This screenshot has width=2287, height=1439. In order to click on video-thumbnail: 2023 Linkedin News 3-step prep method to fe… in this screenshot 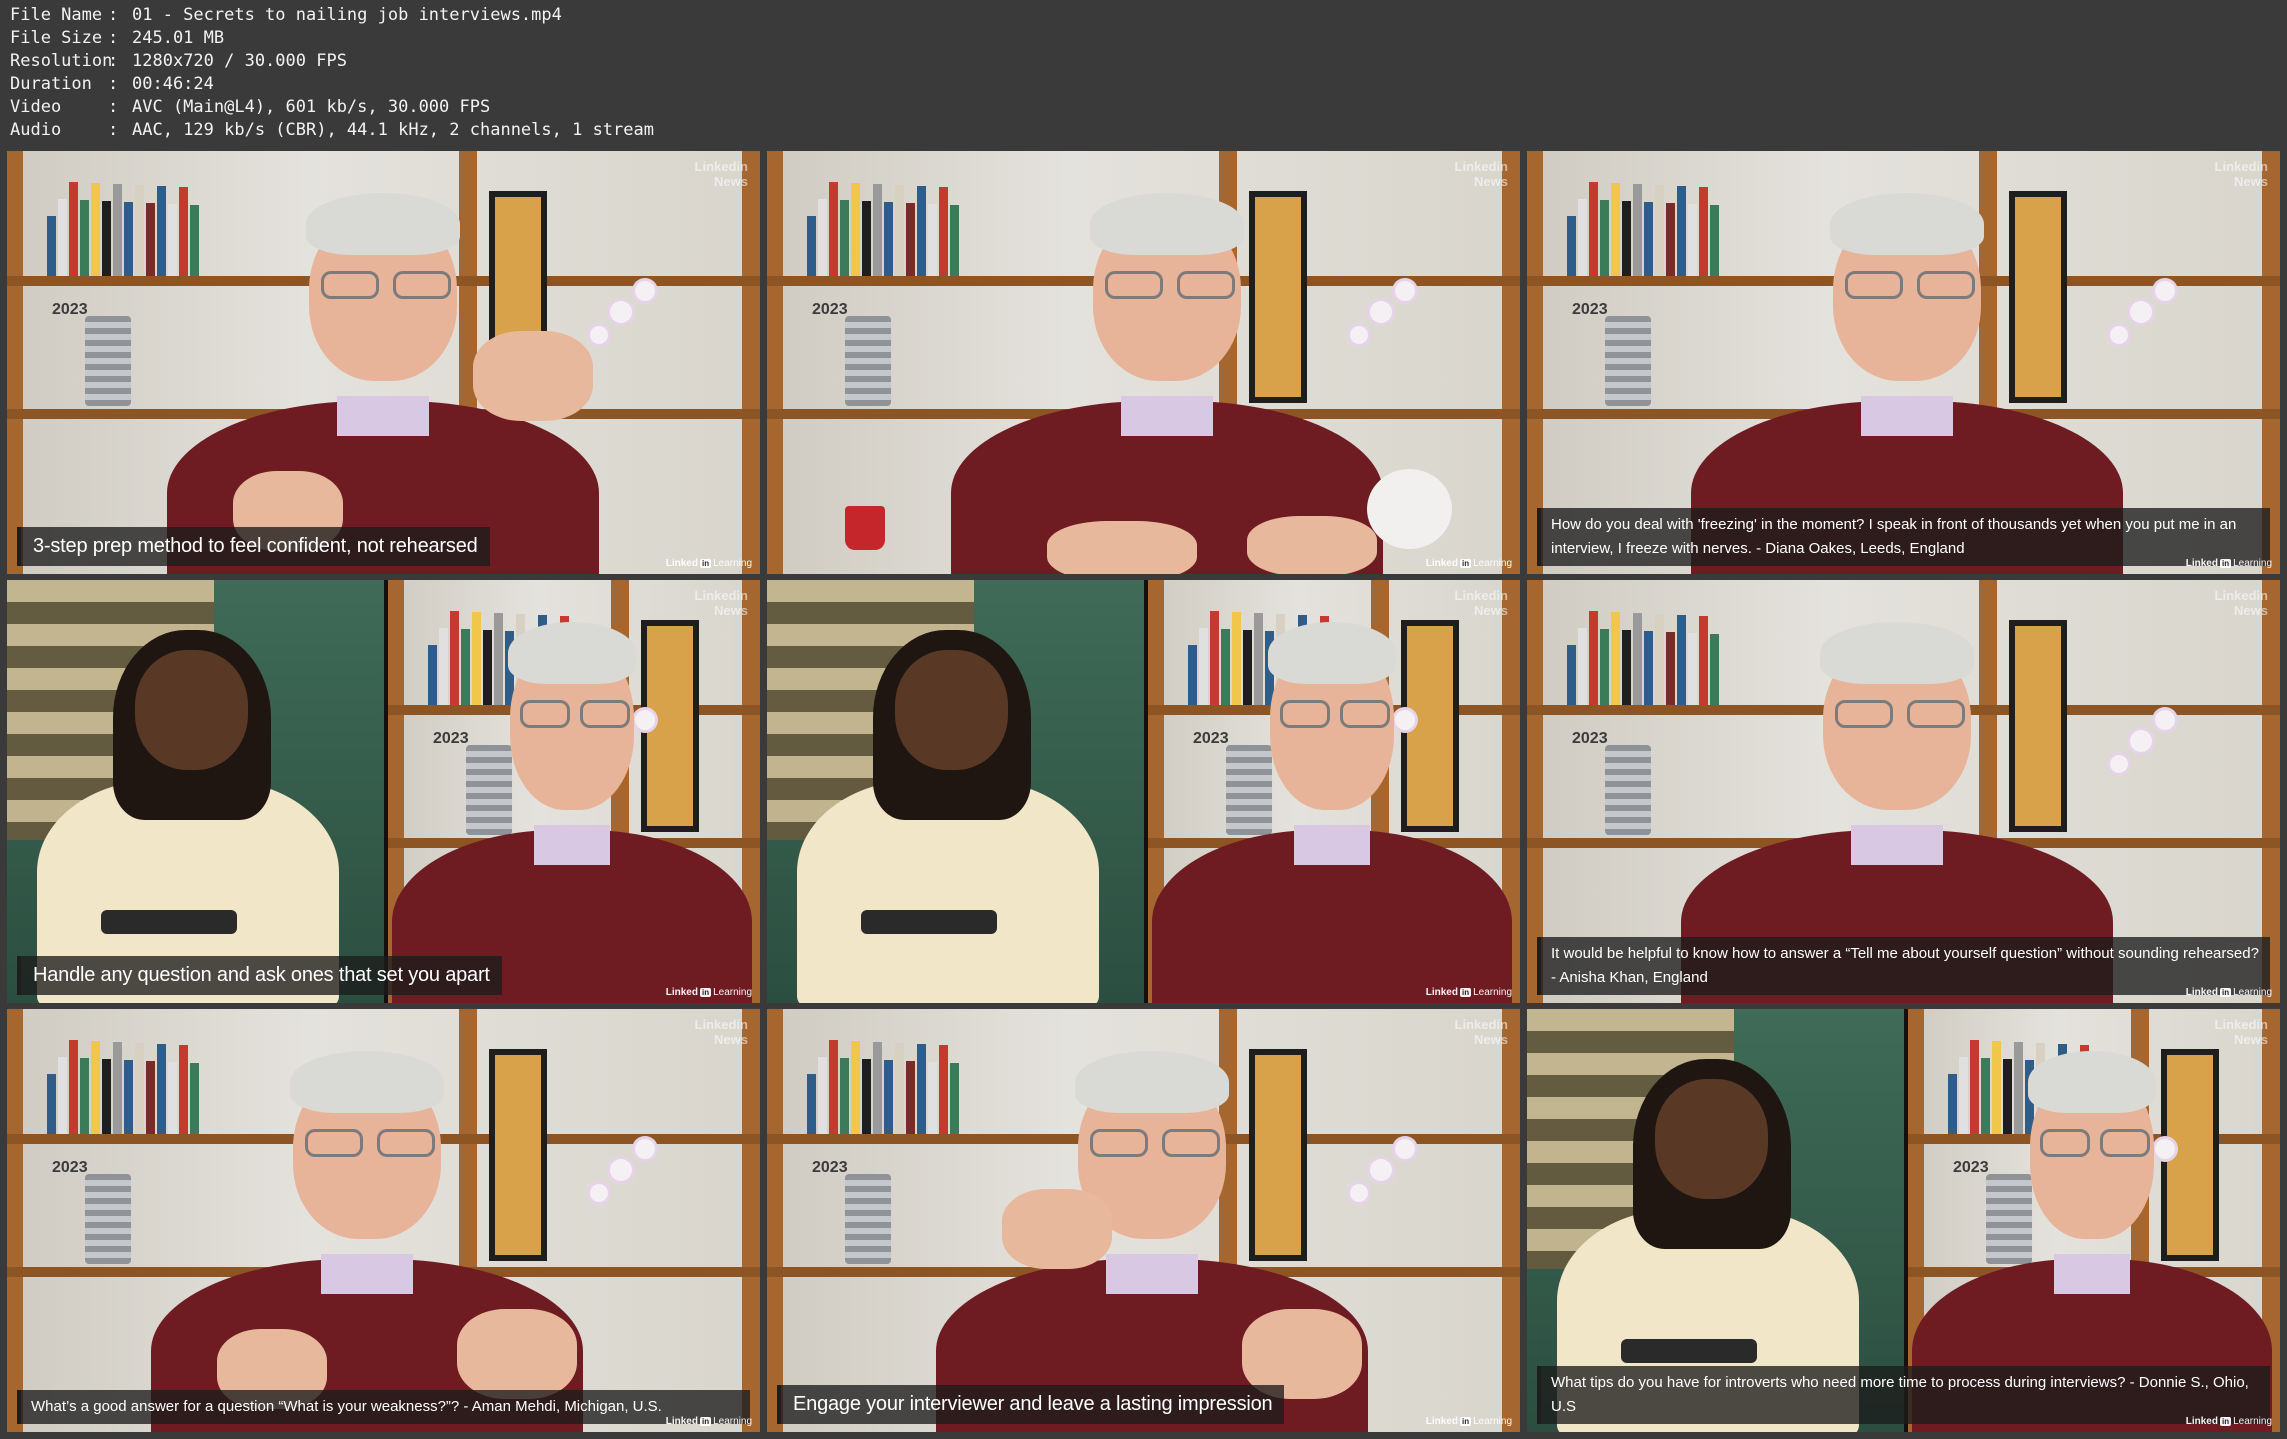, I will do `click(383, 362)`.